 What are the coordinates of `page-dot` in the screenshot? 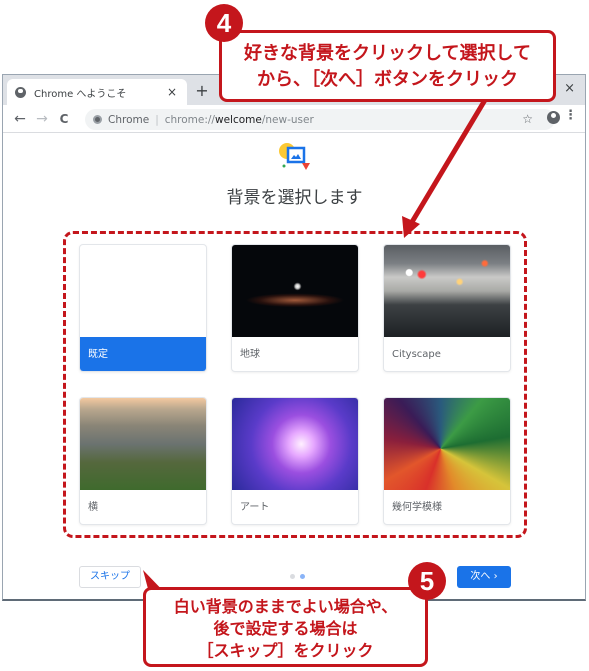 It's located at (292, 576).